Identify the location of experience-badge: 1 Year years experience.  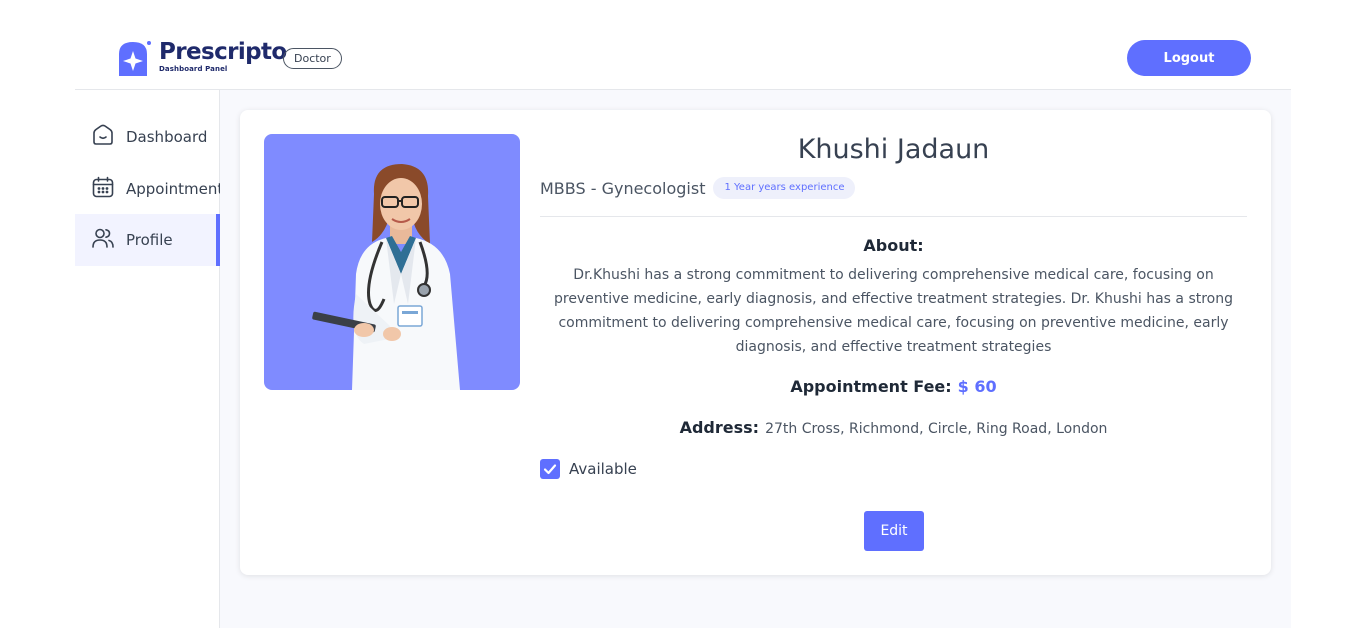
(784, 188).